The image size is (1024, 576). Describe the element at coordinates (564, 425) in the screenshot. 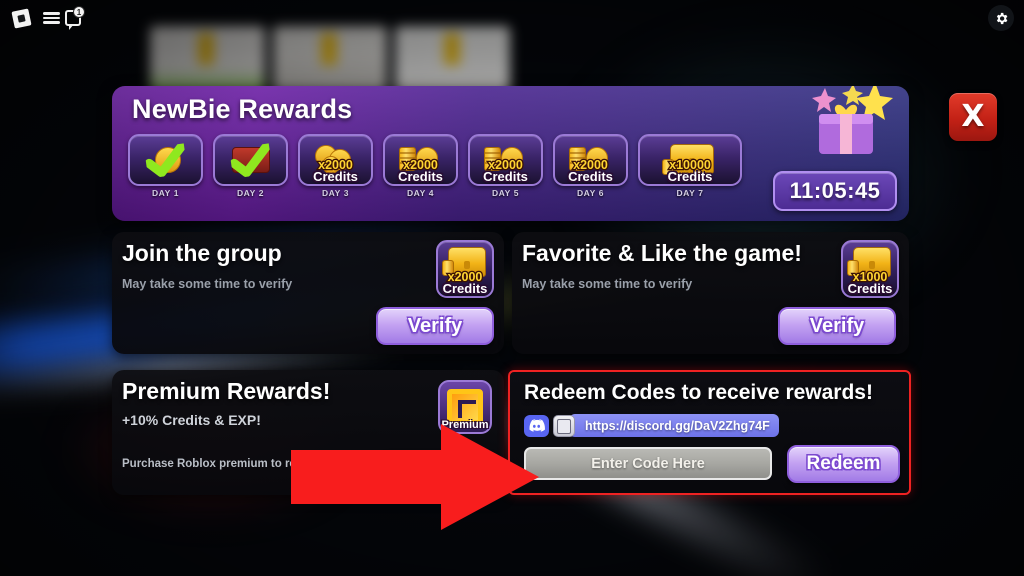

I see `copy-icon` at that location.